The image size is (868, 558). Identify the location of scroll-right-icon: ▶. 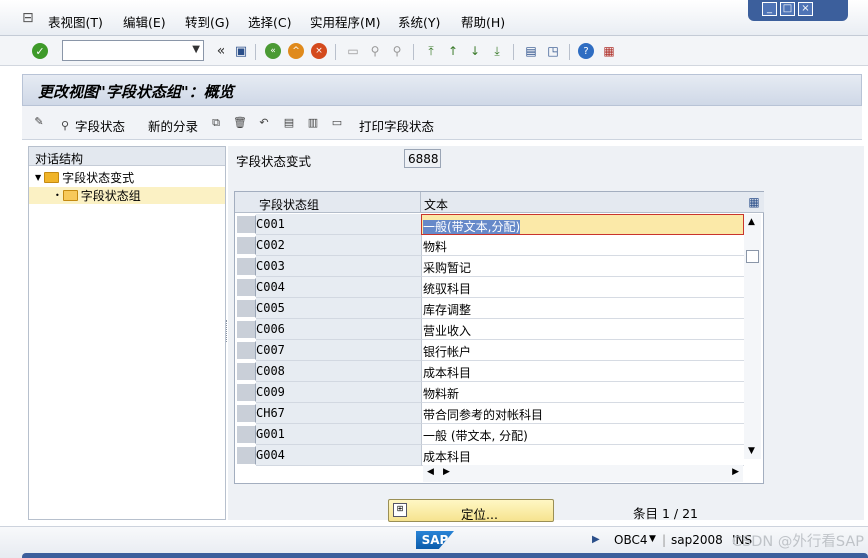
(446, 472).